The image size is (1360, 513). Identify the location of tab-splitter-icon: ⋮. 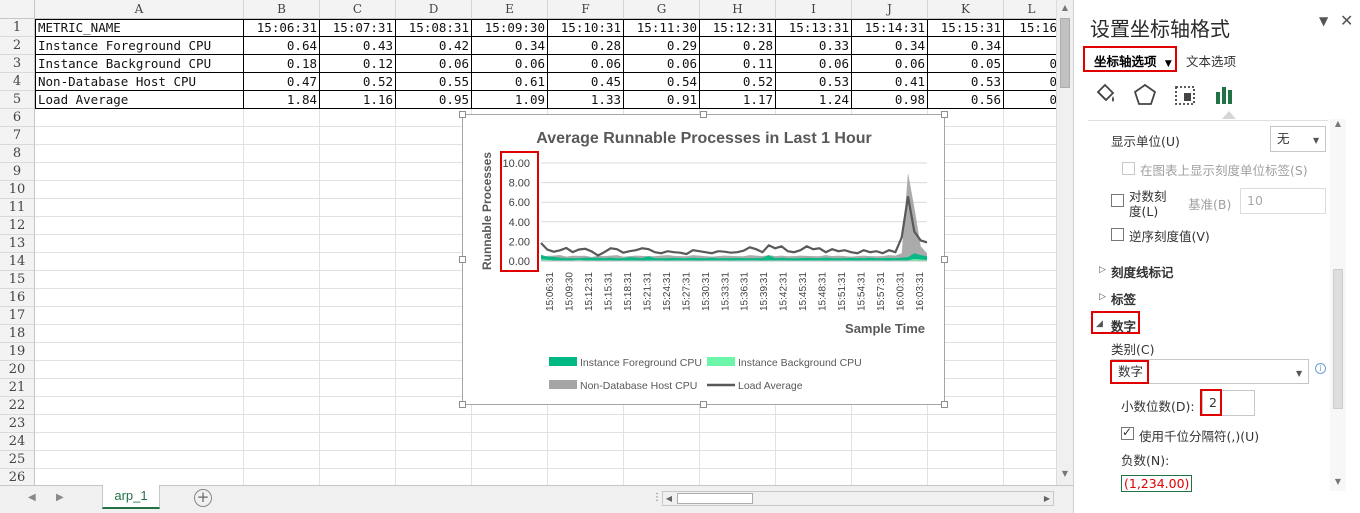
(657, 497).